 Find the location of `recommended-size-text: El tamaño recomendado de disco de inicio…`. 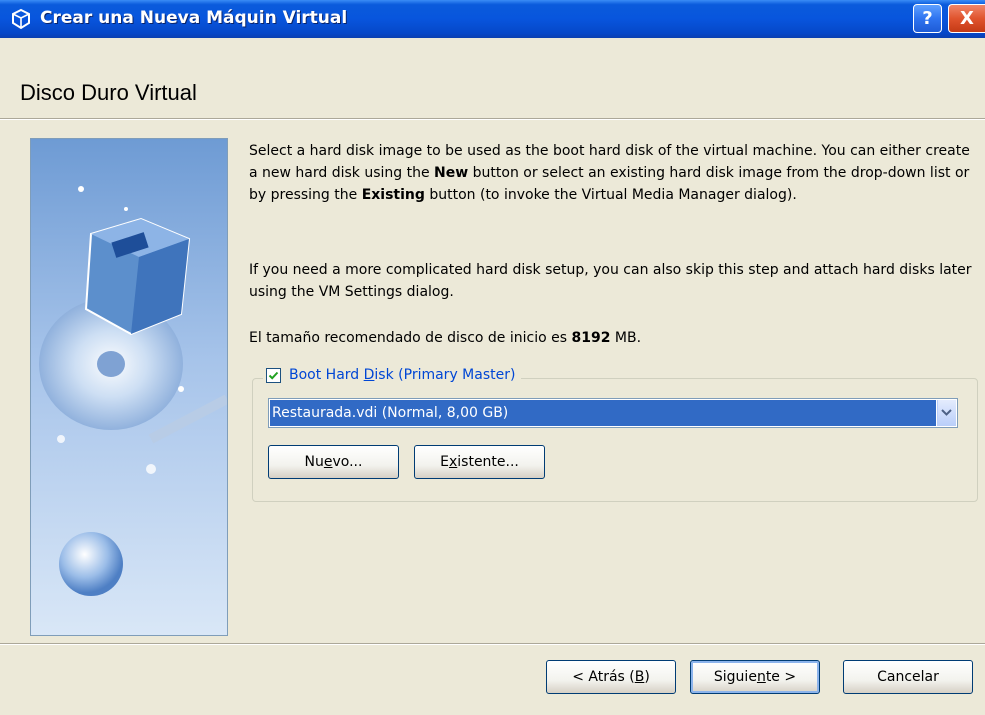

recommended-size-text: El tamaño recomendado de disco de inicio… is located at coordinates (445, 338).